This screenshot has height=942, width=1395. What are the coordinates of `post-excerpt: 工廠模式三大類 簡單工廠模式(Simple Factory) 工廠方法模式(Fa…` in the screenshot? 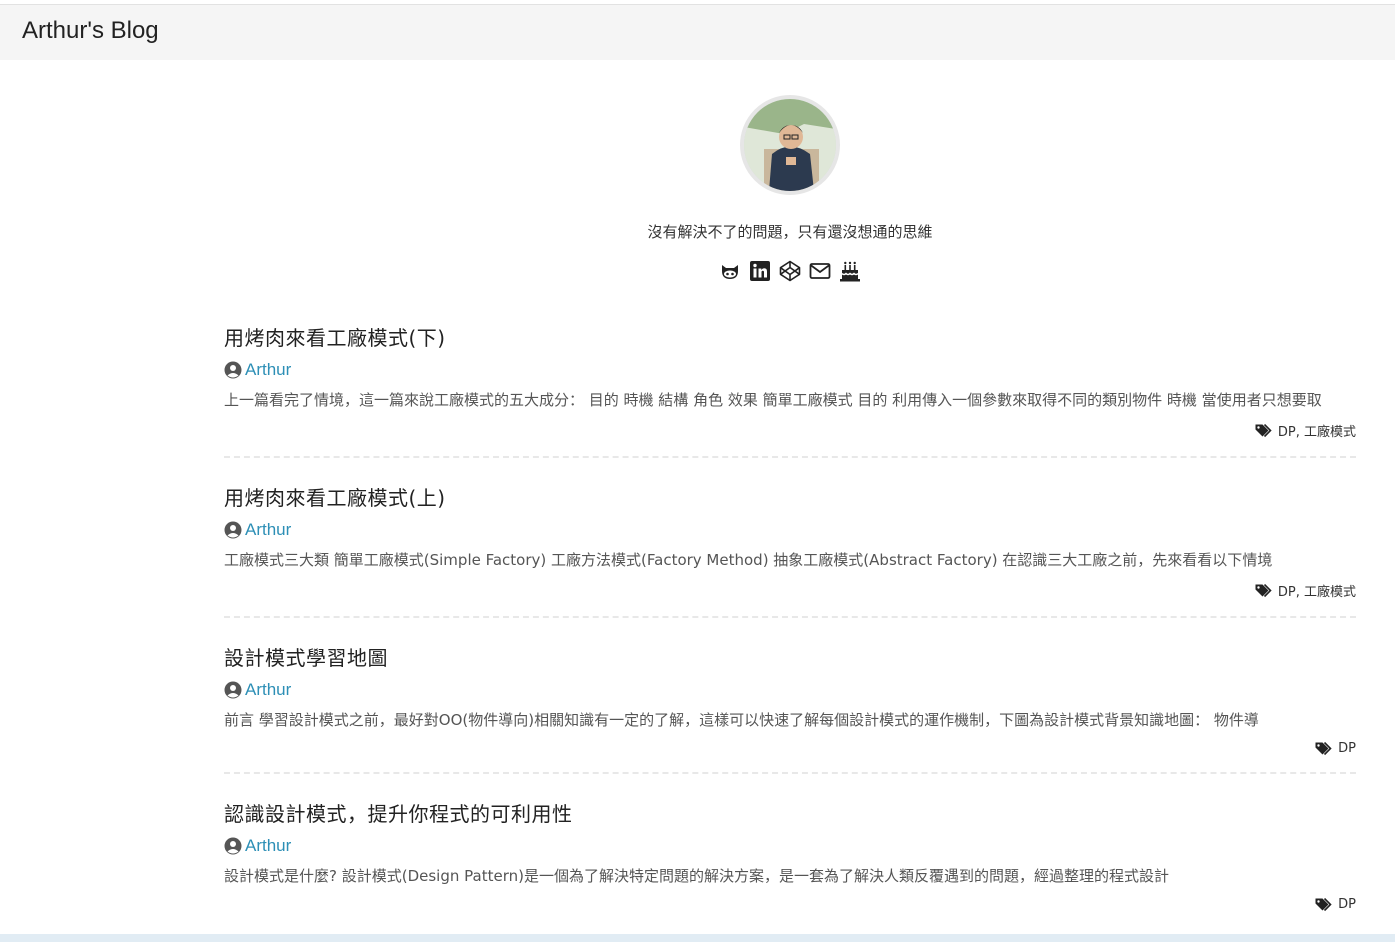 It's located at (748, 560).